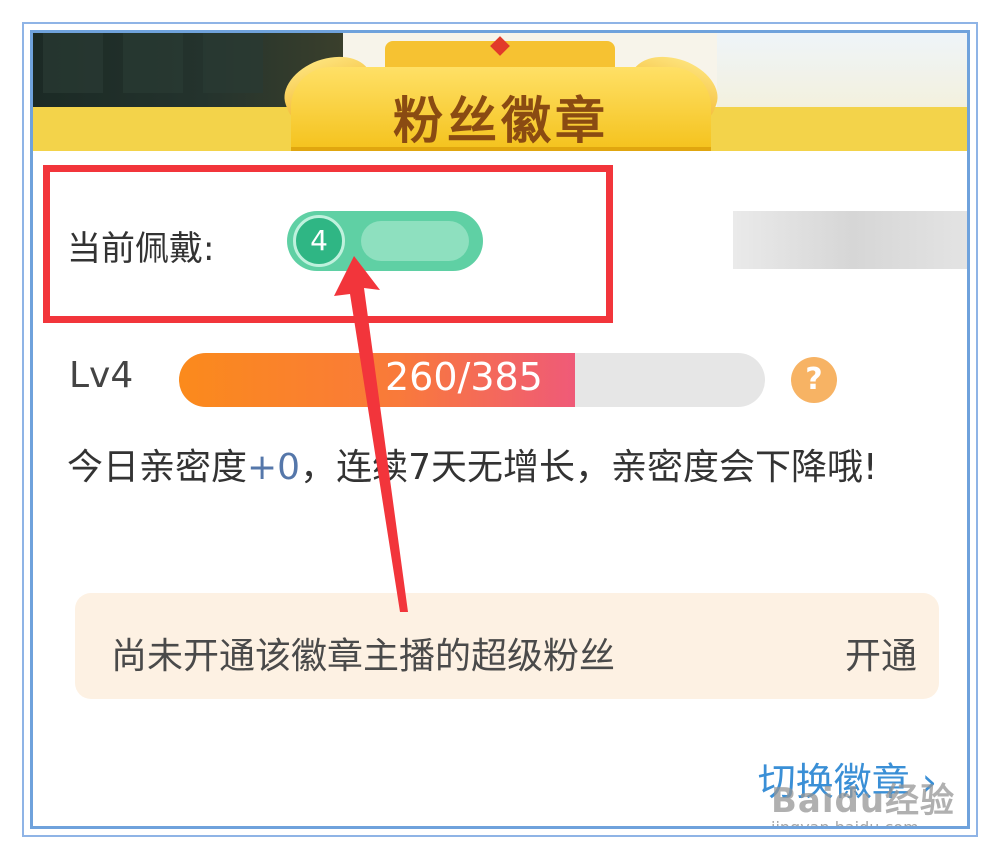 The image size is (1000, 859). Describe the element at coordinates (814, 380) in the screenshot. I see `help-icon: ?` at that location.